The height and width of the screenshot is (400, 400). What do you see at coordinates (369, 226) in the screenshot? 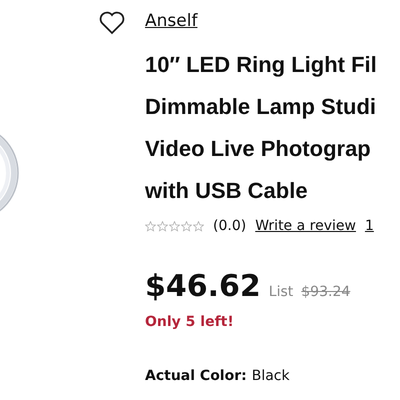
I see `review-count-link: 1` at bounding box center [369, 226].